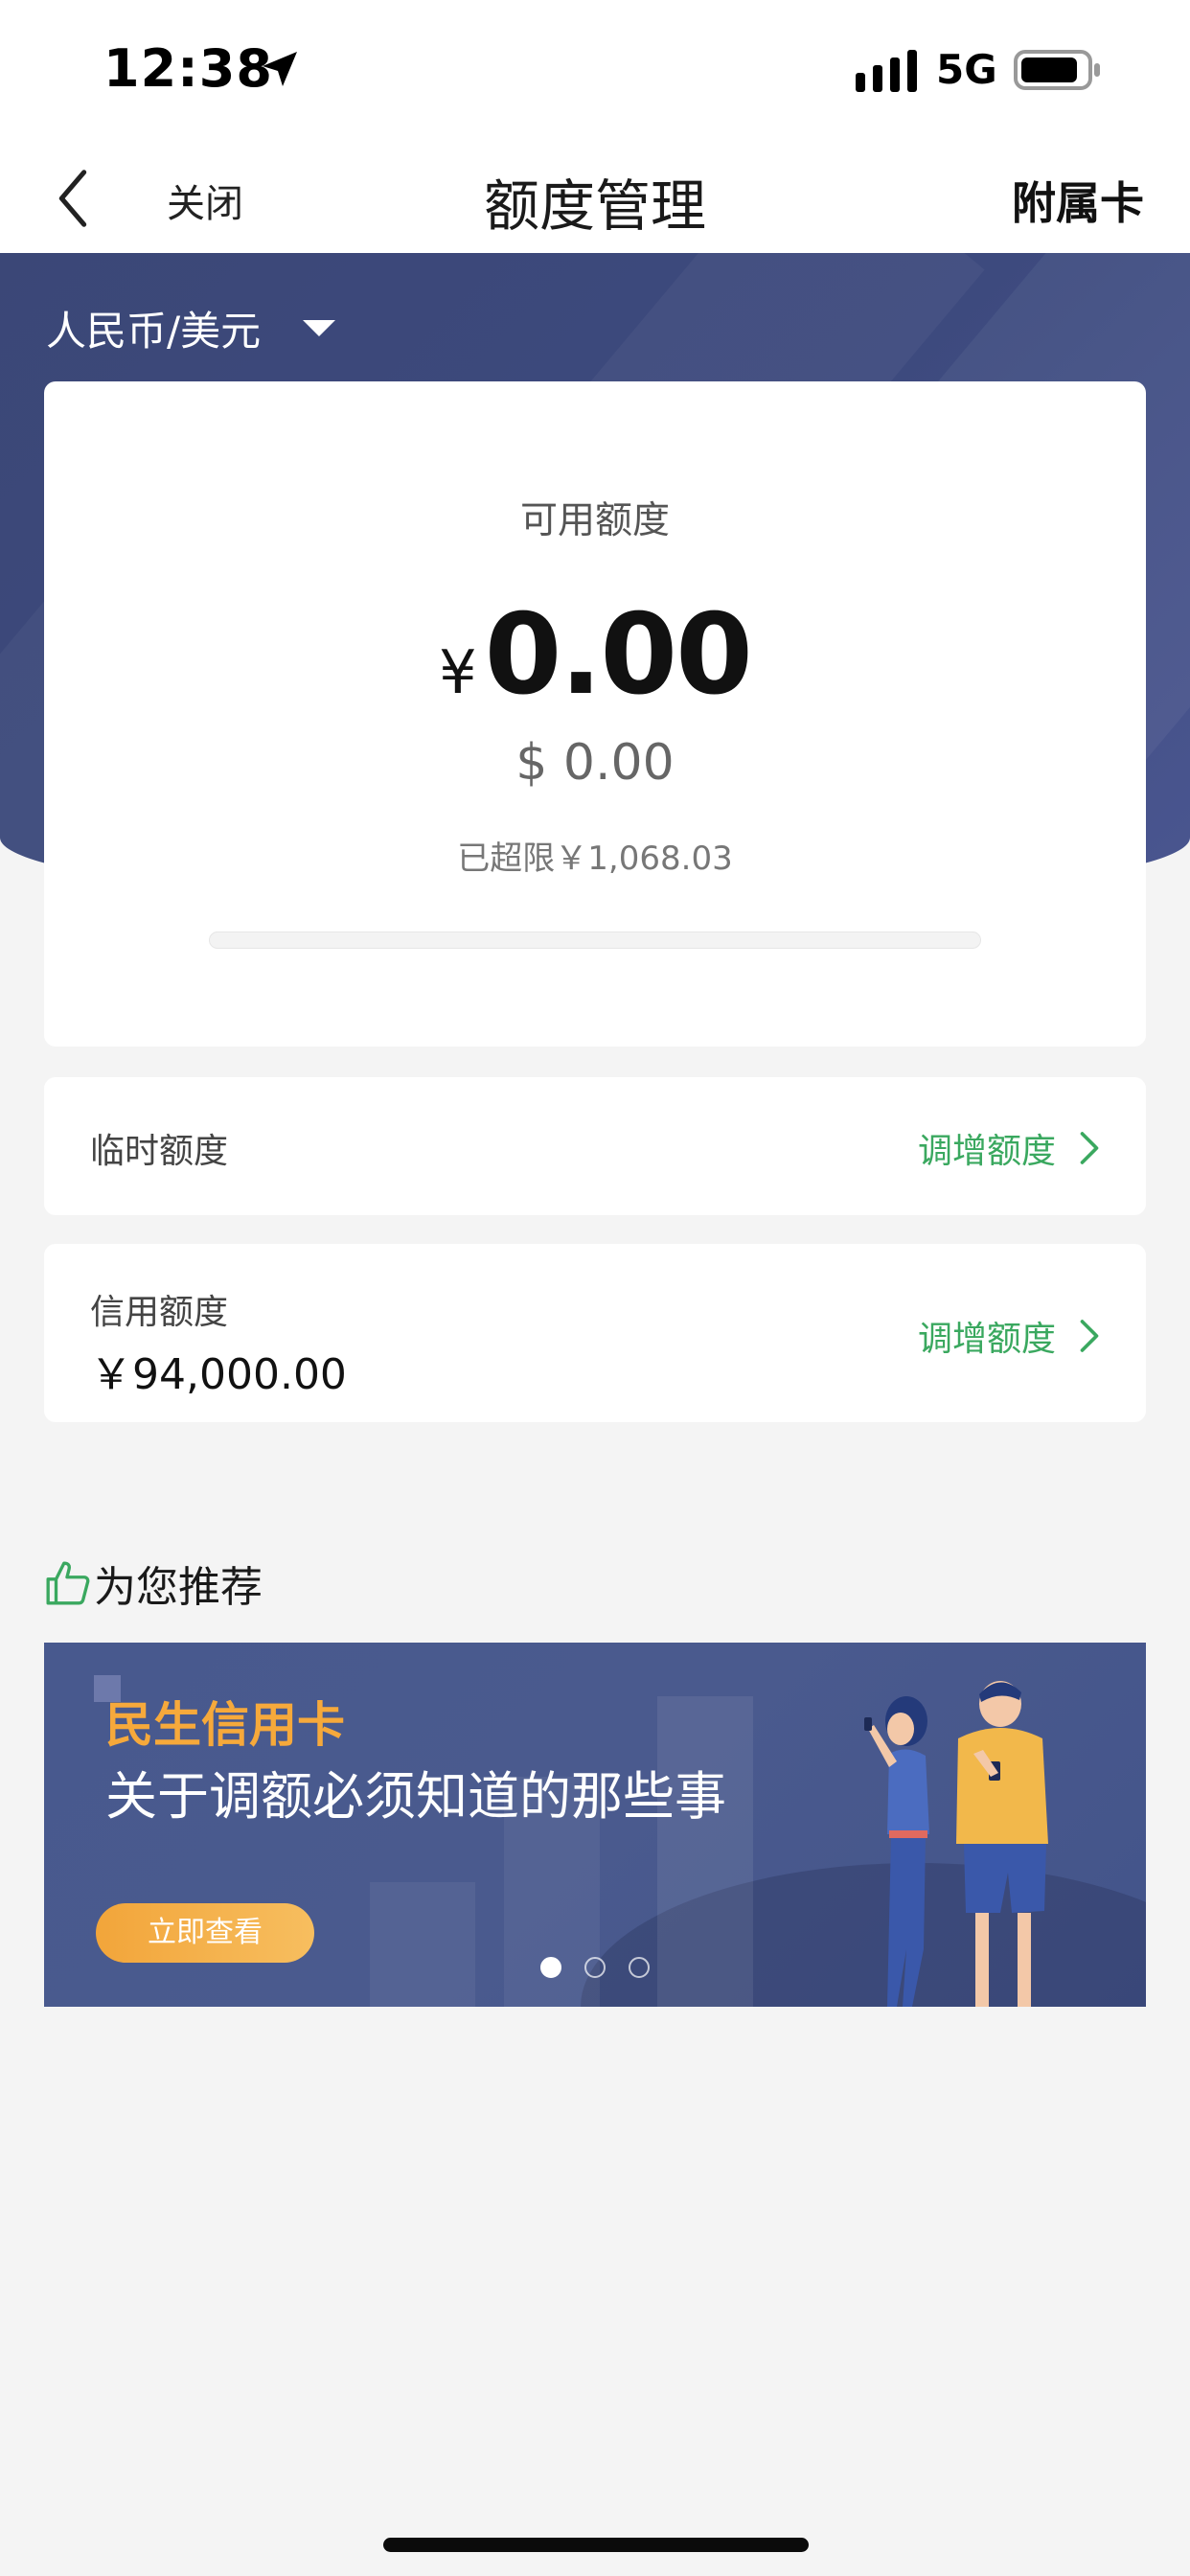 The height and width of the screenshot is (2576, 1190). I want to click on home-indicator, so click(596, 2545).